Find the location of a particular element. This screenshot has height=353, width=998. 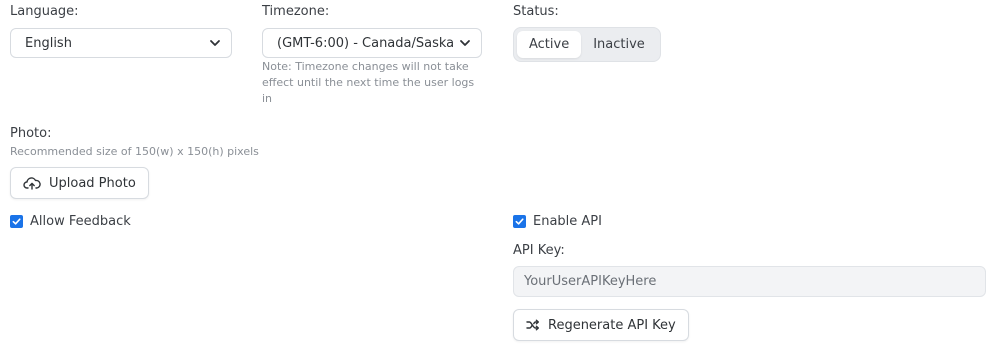

upload-photo-button: Upload Photo is located at coordinates (79, 183).